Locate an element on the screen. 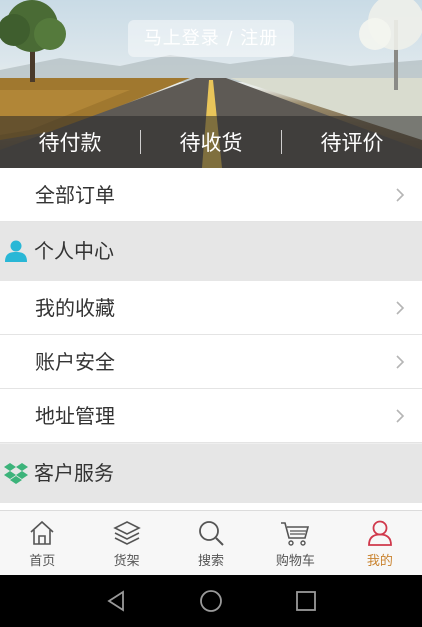 The width and height of the screenshot is (422, 627). recents-icon is located at coordinates (306, 601).